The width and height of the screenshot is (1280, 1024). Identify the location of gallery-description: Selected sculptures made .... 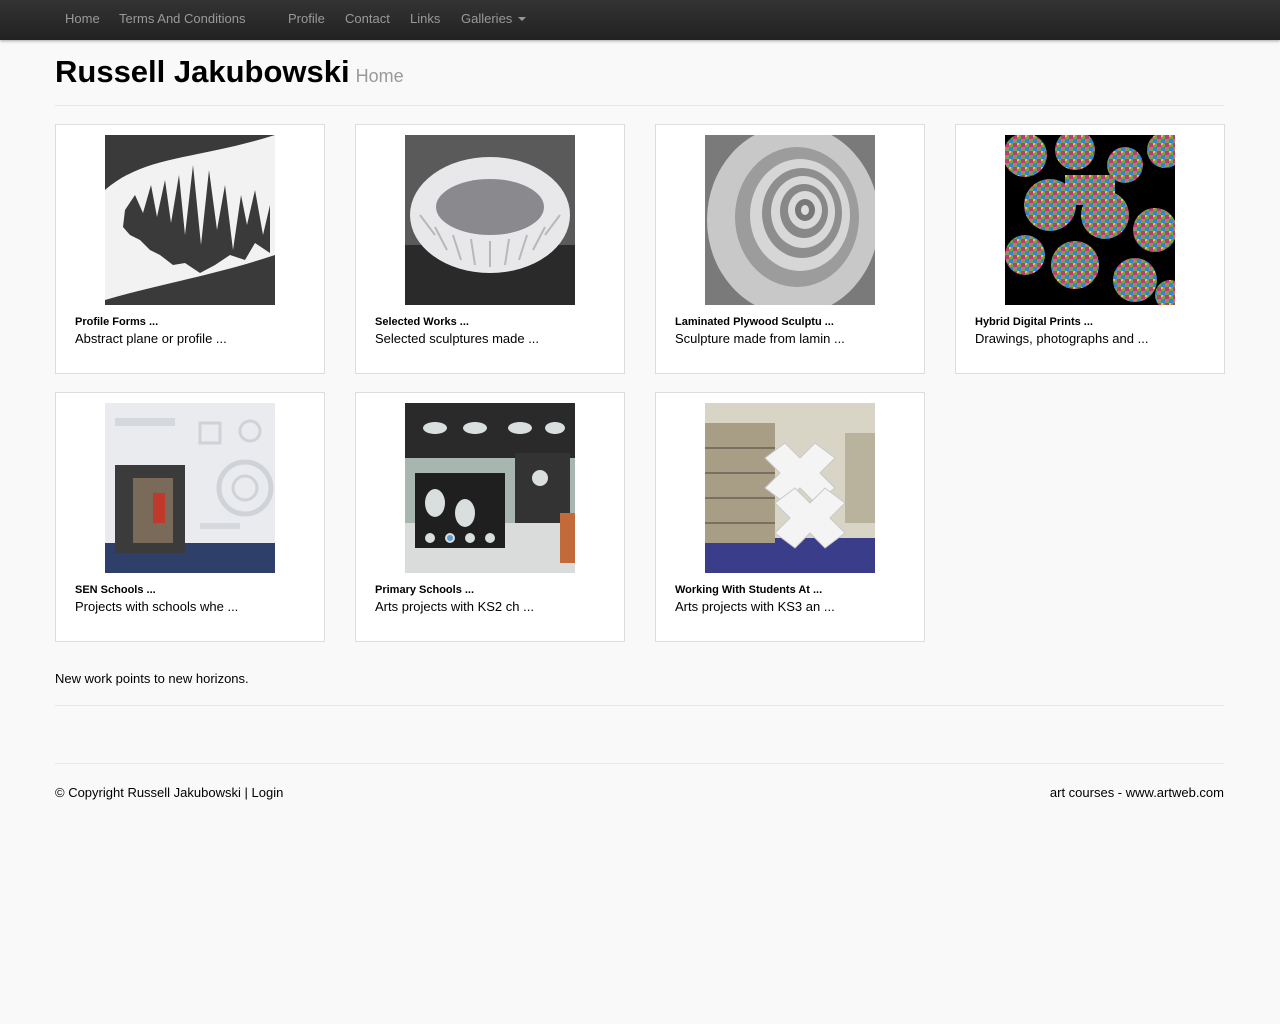
(457, 338).